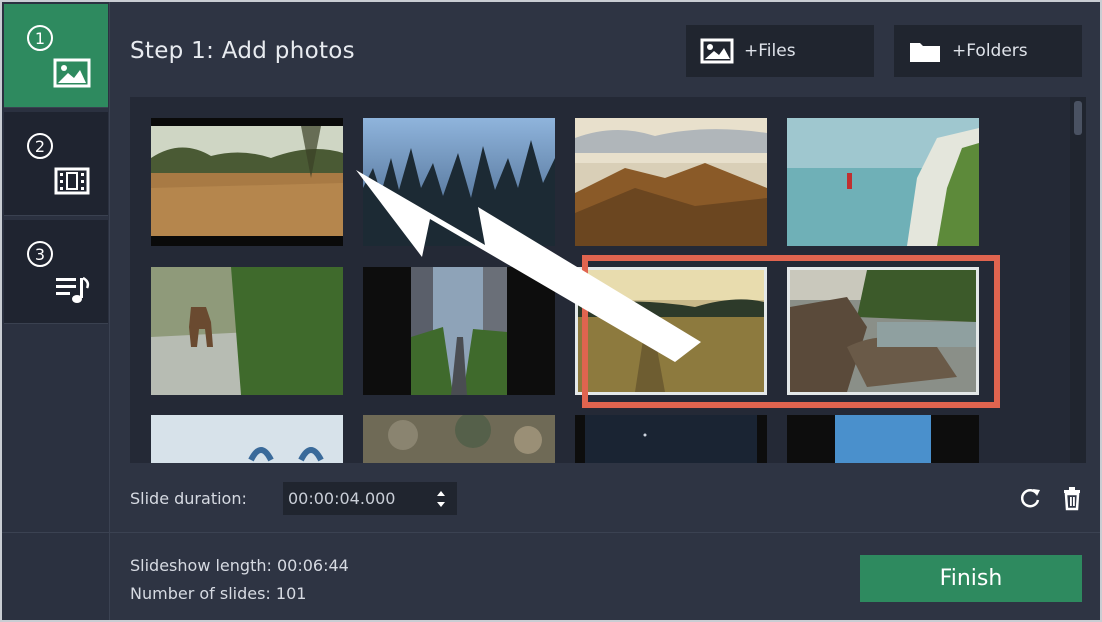 This screenshot has height=622, width=1102. Describe the element at coordinates (528, 266) in the screenshot. I see `drag-arrow-annotation` at that location.